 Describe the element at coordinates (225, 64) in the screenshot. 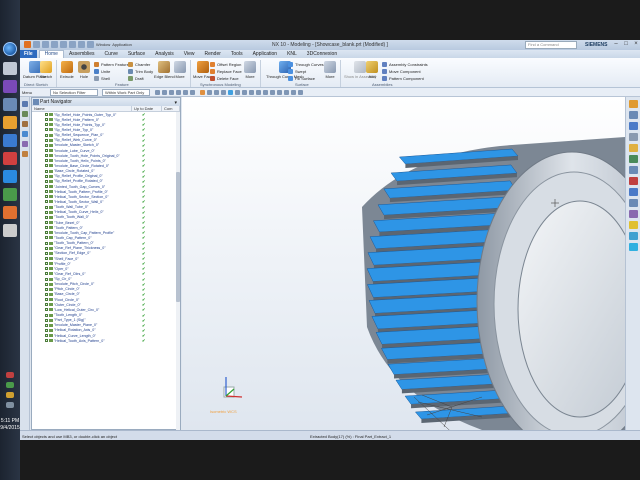

I see `offset-region-button: Offset Region` at that location.